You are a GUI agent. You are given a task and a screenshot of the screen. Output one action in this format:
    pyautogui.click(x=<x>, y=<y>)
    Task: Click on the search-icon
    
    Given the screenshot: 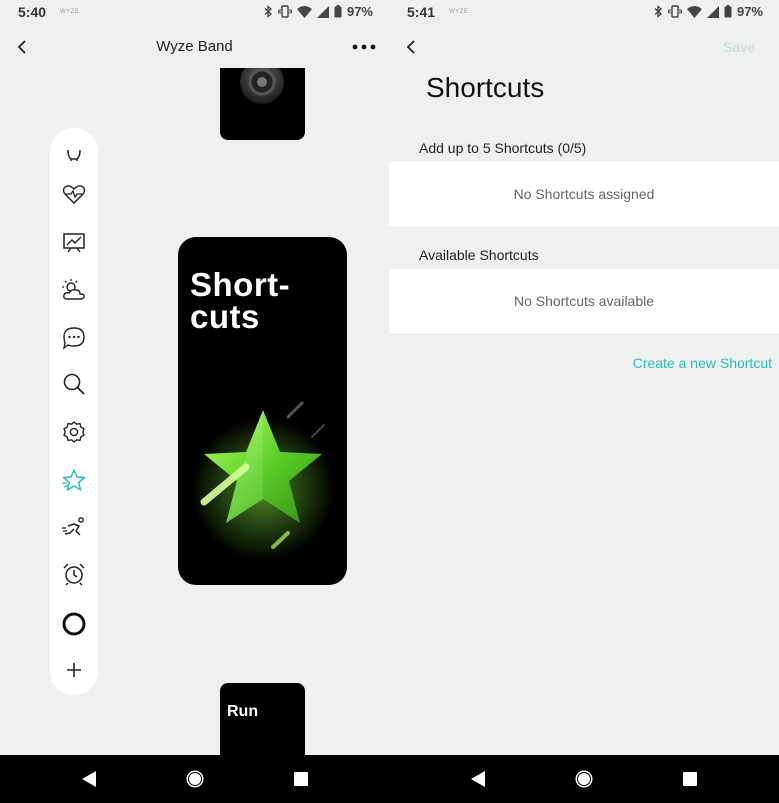 What is the action you would take?
    pyautogui.click(x=74, y=384)
    